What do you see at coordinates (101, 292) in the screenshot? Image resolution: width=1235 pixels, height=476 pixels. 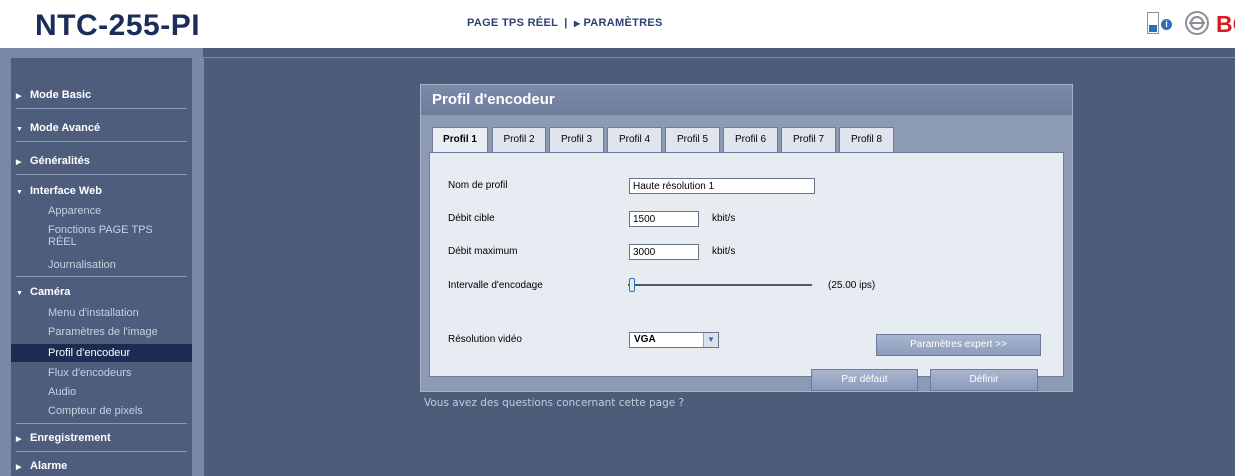 I see `sidebar-camera: ▼ Caméra` at bounding box center [101, 292].